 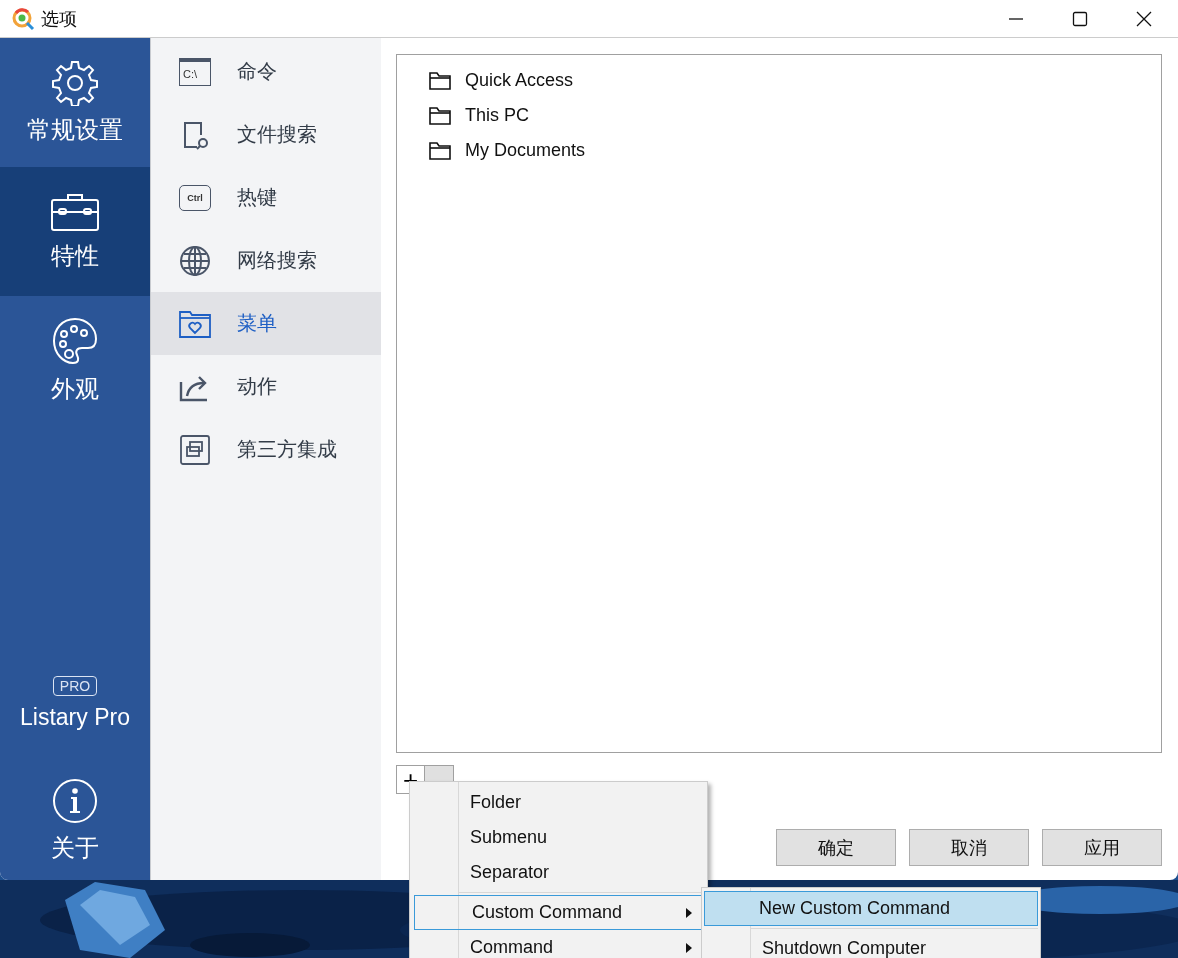 I want to click on nav-item: 第三方集成, so click(x=266, y=449).